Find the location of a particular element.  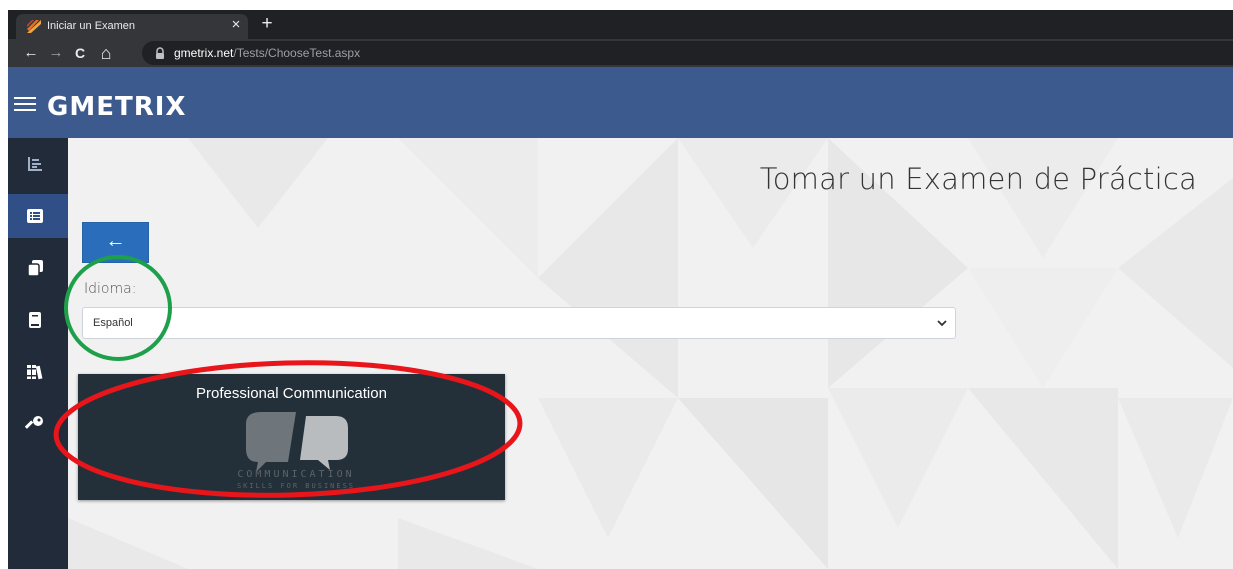

library-icon is located at coordinates (35, 372).